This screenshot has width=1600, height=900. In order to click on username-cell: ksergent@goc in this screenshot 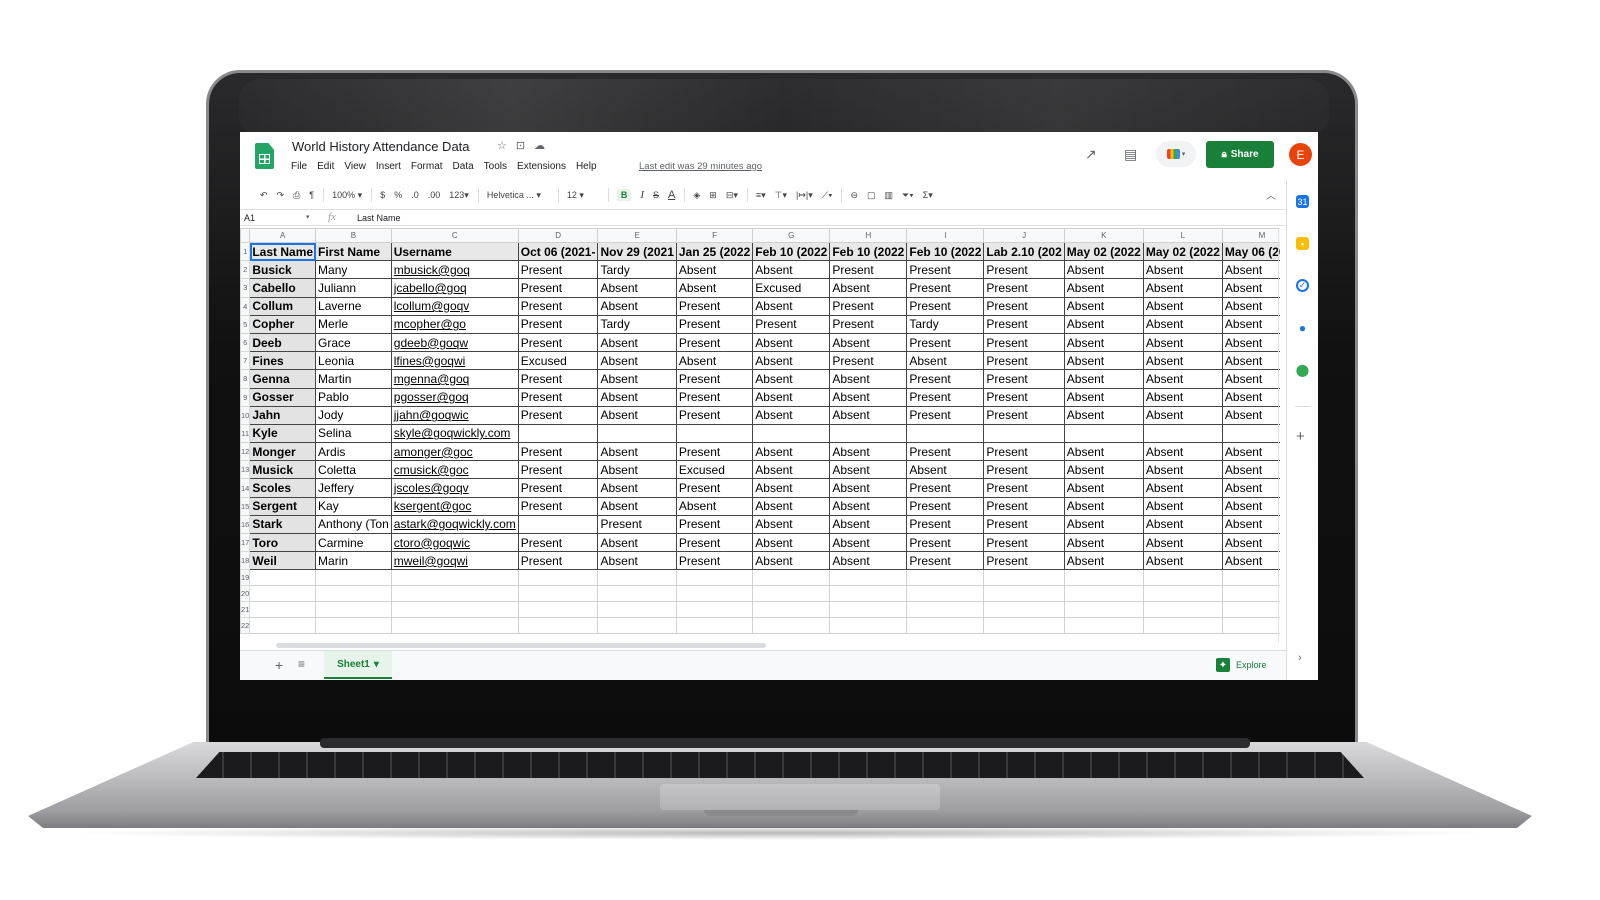, I will do `click(454, 506)`.